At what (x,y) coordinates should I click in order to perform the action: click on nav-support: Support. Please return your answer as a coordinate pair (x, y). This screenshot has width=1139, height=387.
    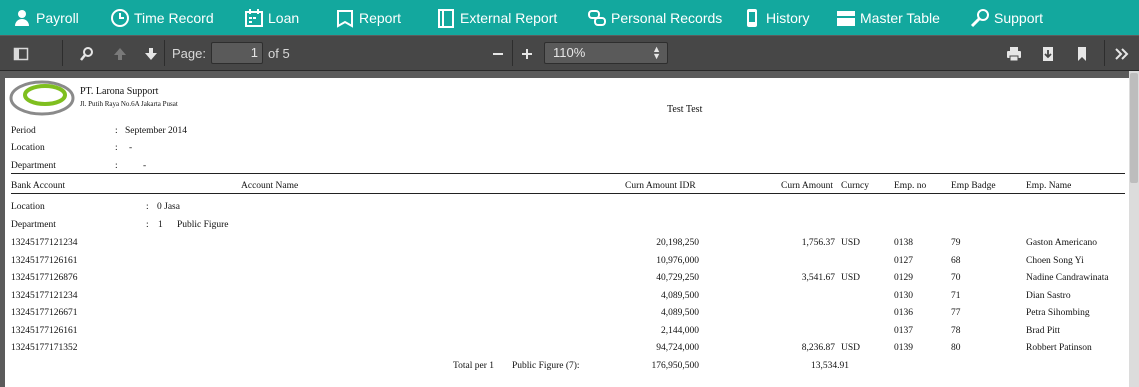
    Looking at the image, I should click on (1006, 17).